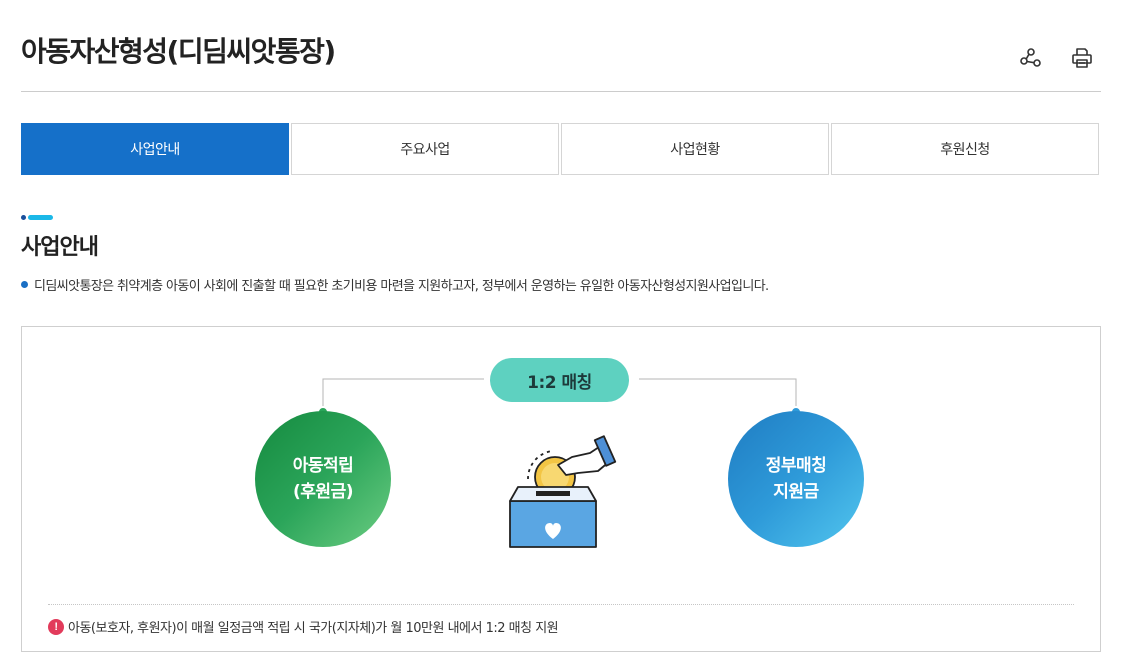 This screenshot has height=660, width=1132. Describe the element at coordinates (1030, 58) in the screenshot. I see `share-icon` at that location.